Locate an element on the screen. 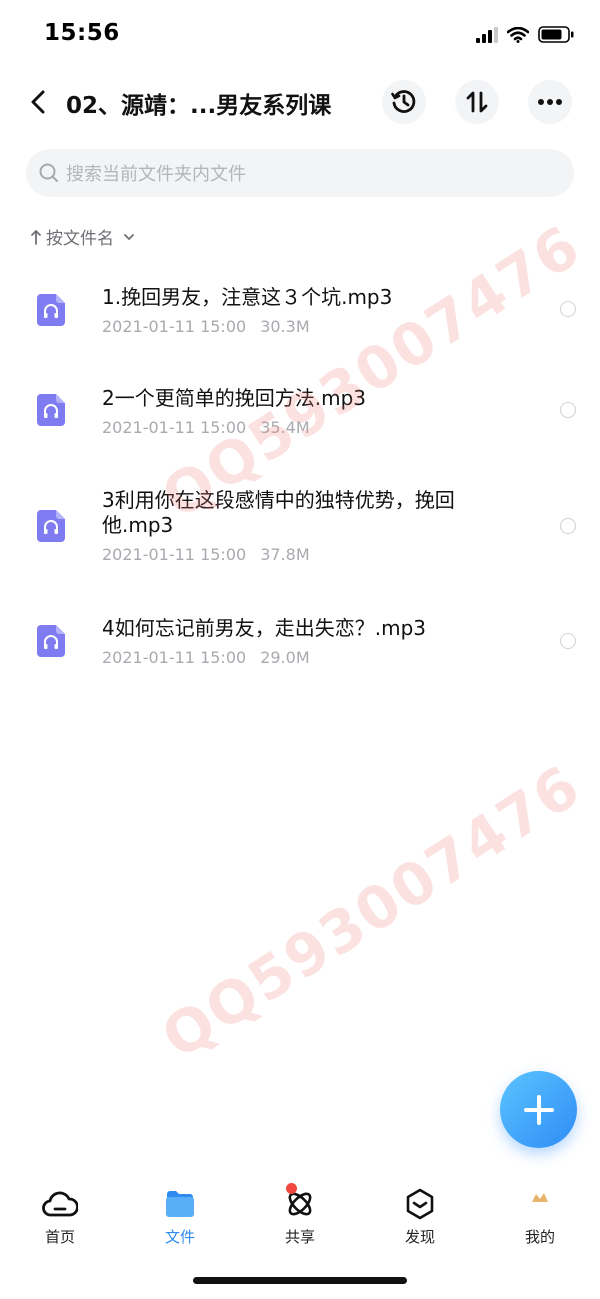 The height and width of the screenshot is (1299, 600). file-size: 37.8M is located at coordinates (285, 554).